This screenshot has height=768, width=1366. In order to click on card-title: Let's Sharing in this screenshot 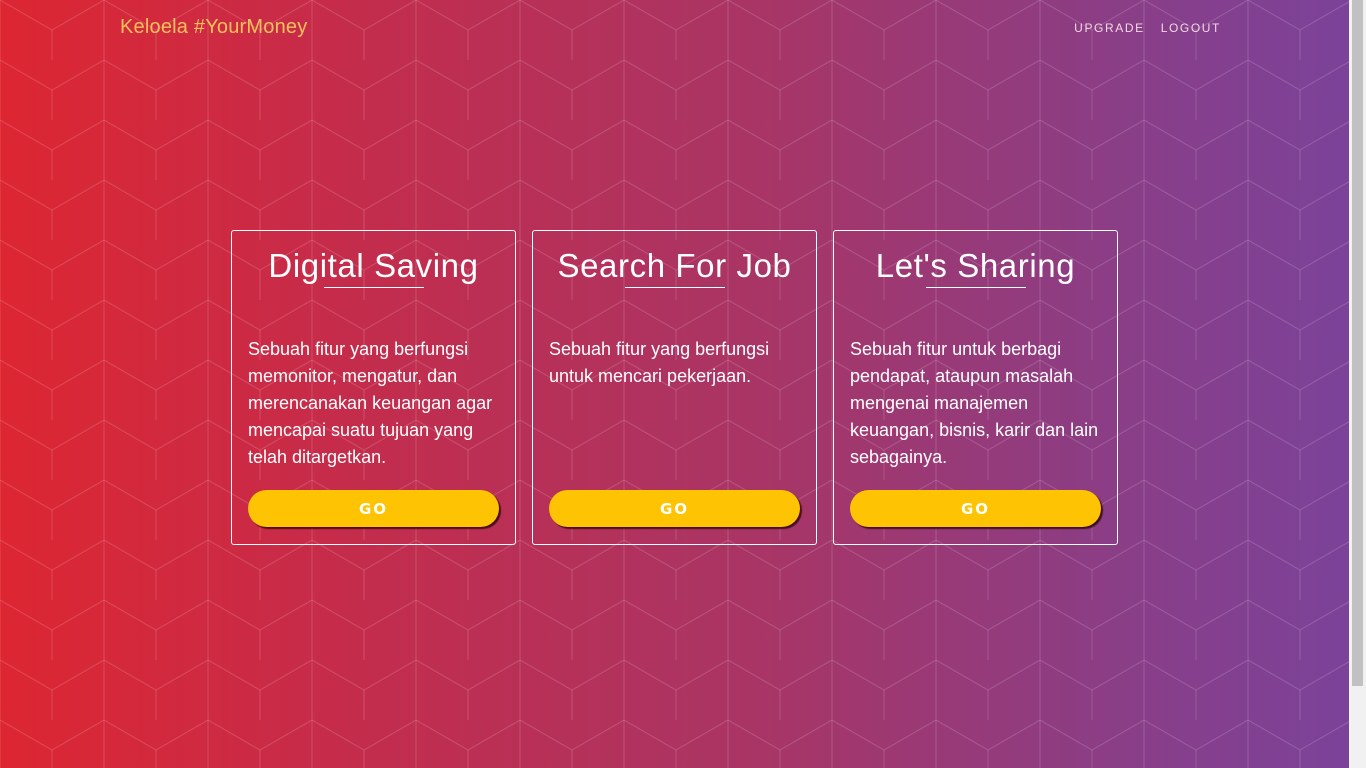, I will do `click(975, 265)`.